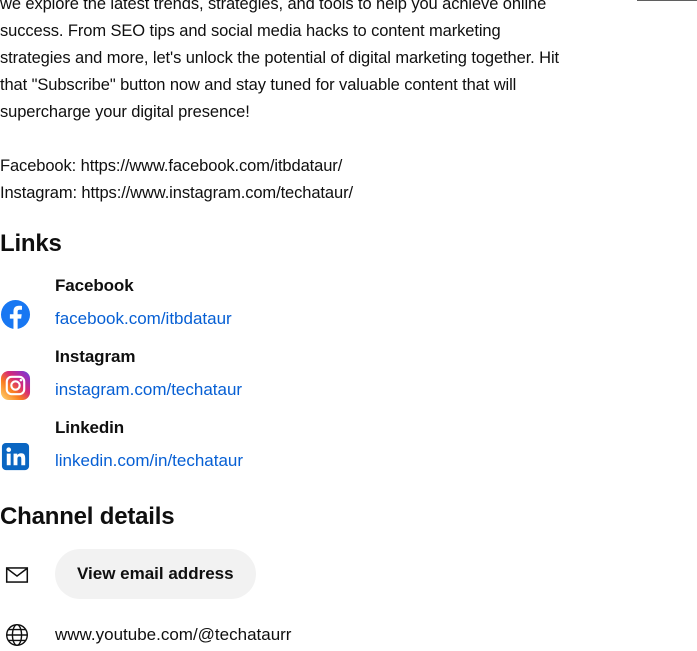  Describe the element at coordinates (17, 575) in the screenshot. I see `mail-icon` at that location.